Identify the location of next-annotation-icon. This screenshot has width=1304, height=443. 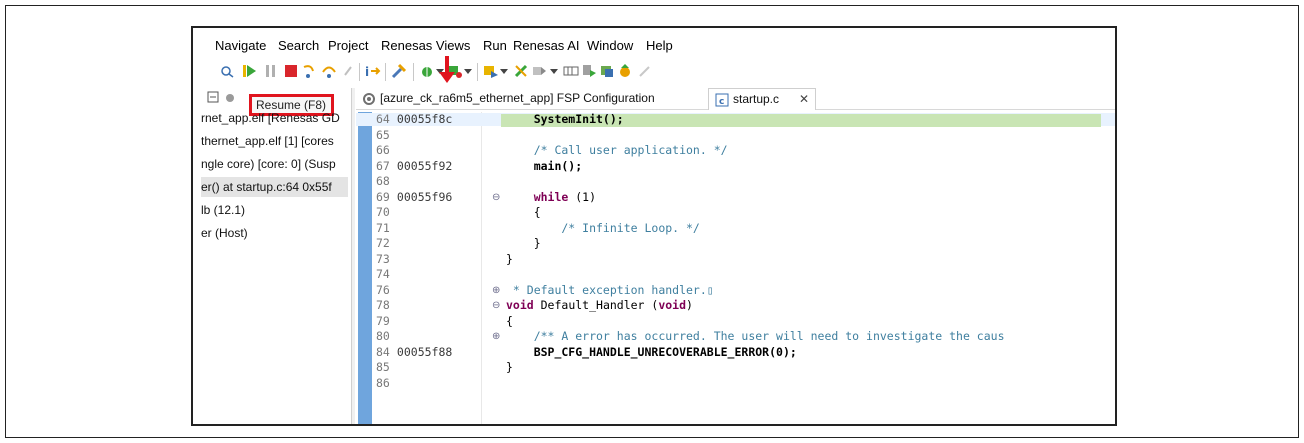
(539, 71).